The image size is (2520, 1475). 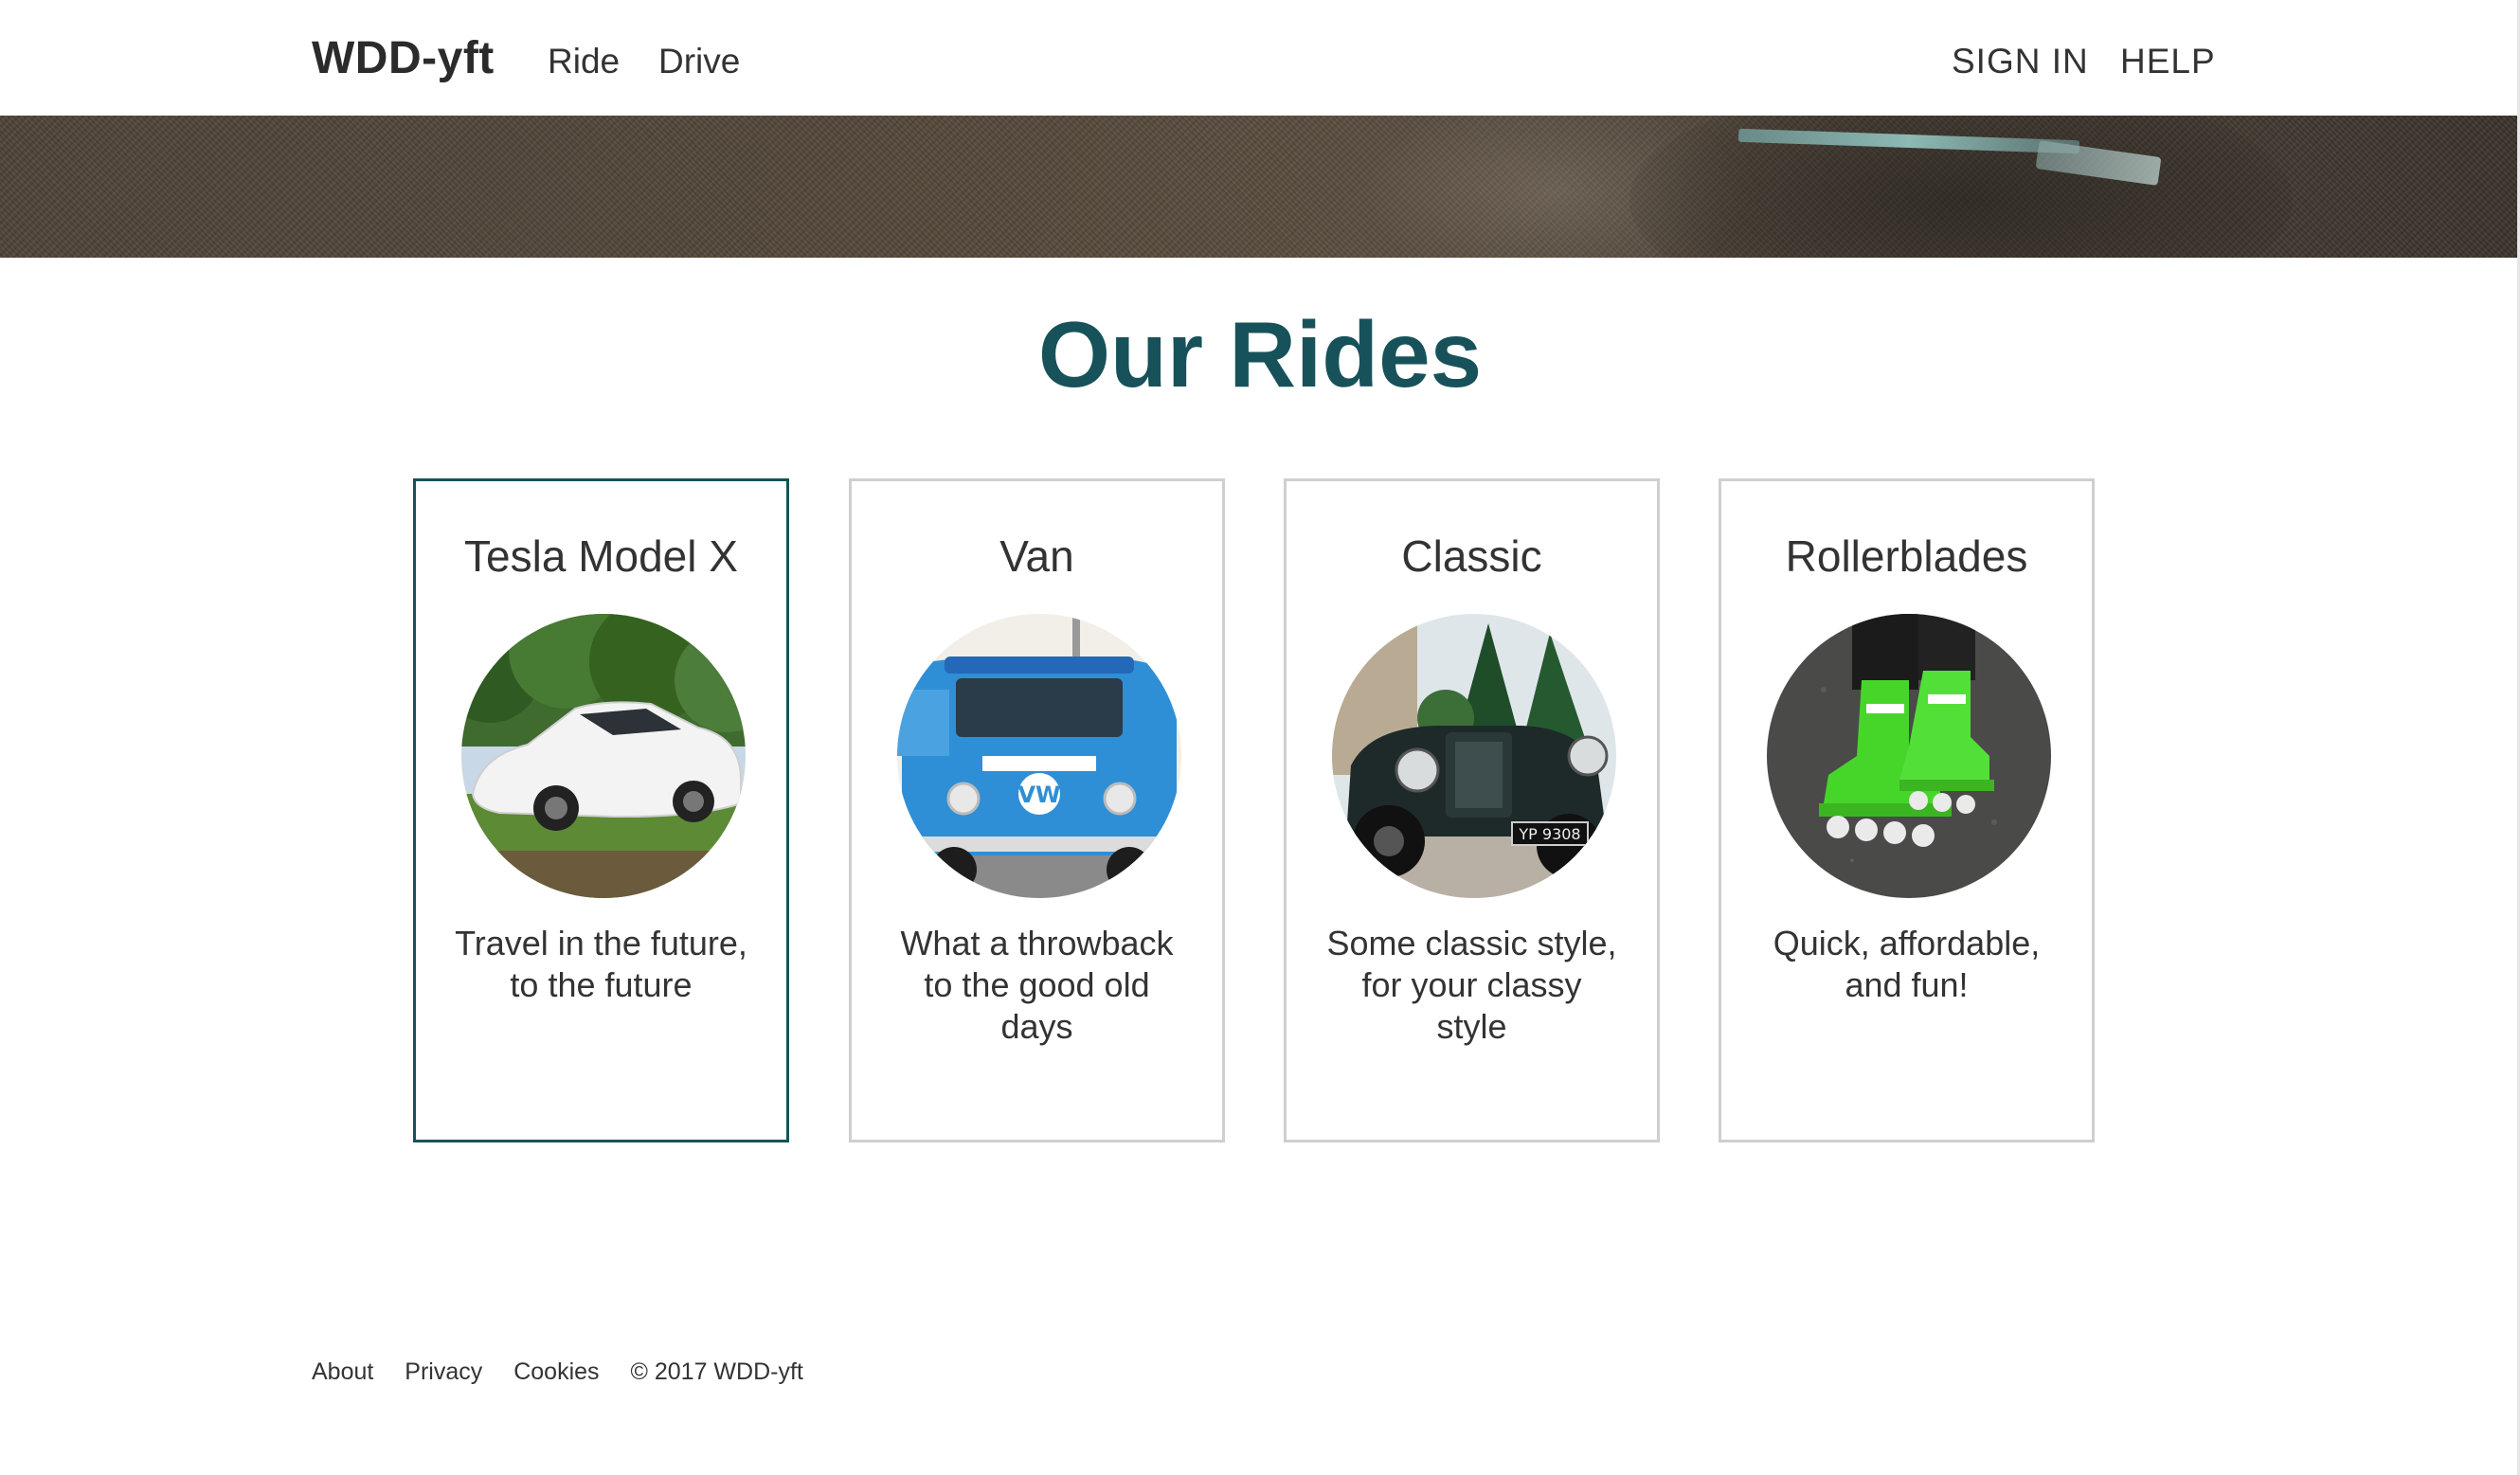 What do you see at coordinates (556, 1371) in the screenshot?
I see `footer-link-cookies: Cookies` at bounding box center [556, 1371].